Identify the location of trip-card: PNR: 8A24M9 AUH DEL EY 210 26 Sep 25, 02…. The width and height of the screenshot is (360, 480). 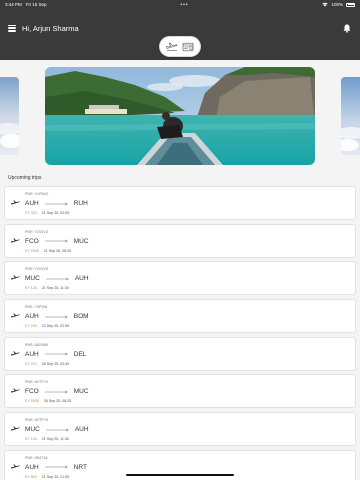
(180, 353).